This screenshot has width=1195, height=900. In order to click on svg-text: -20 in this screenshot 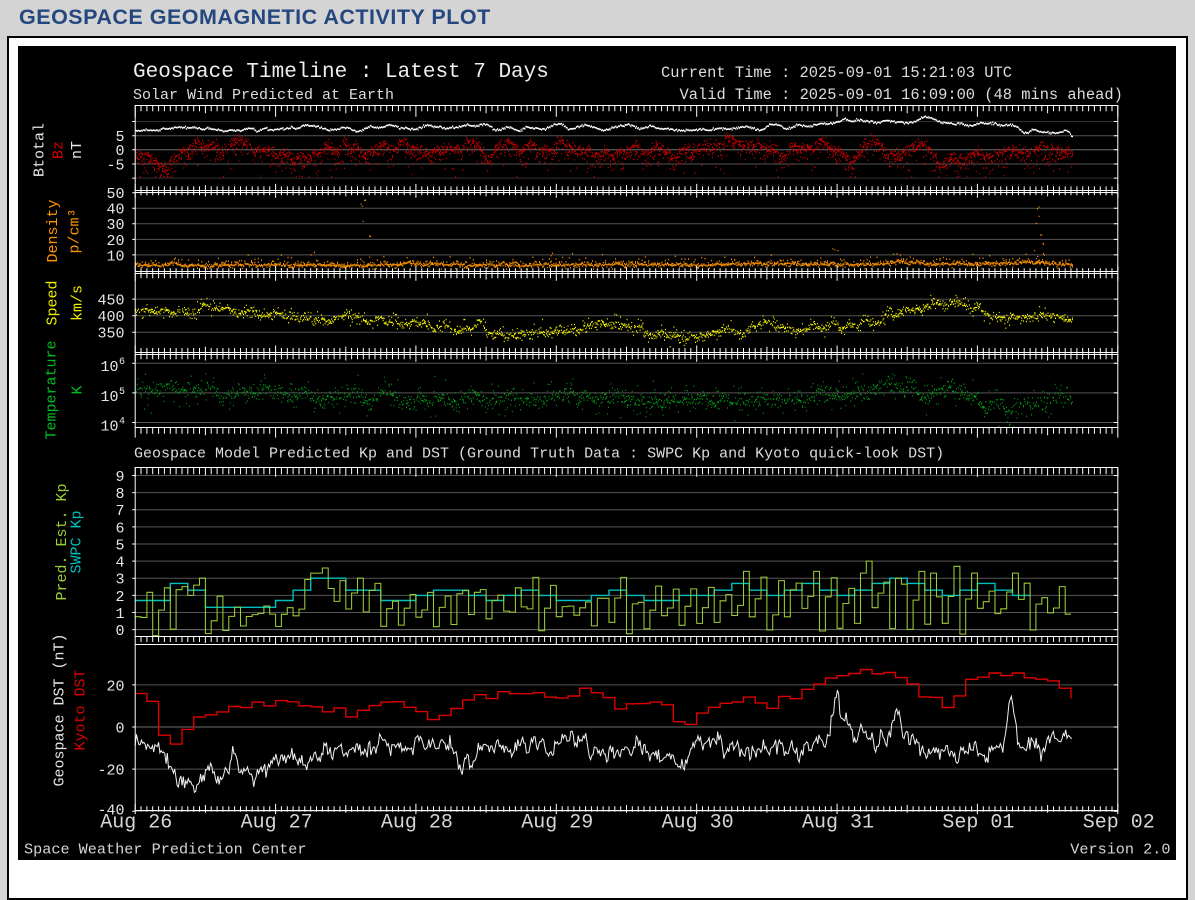, I will do `click(110, 771)`.